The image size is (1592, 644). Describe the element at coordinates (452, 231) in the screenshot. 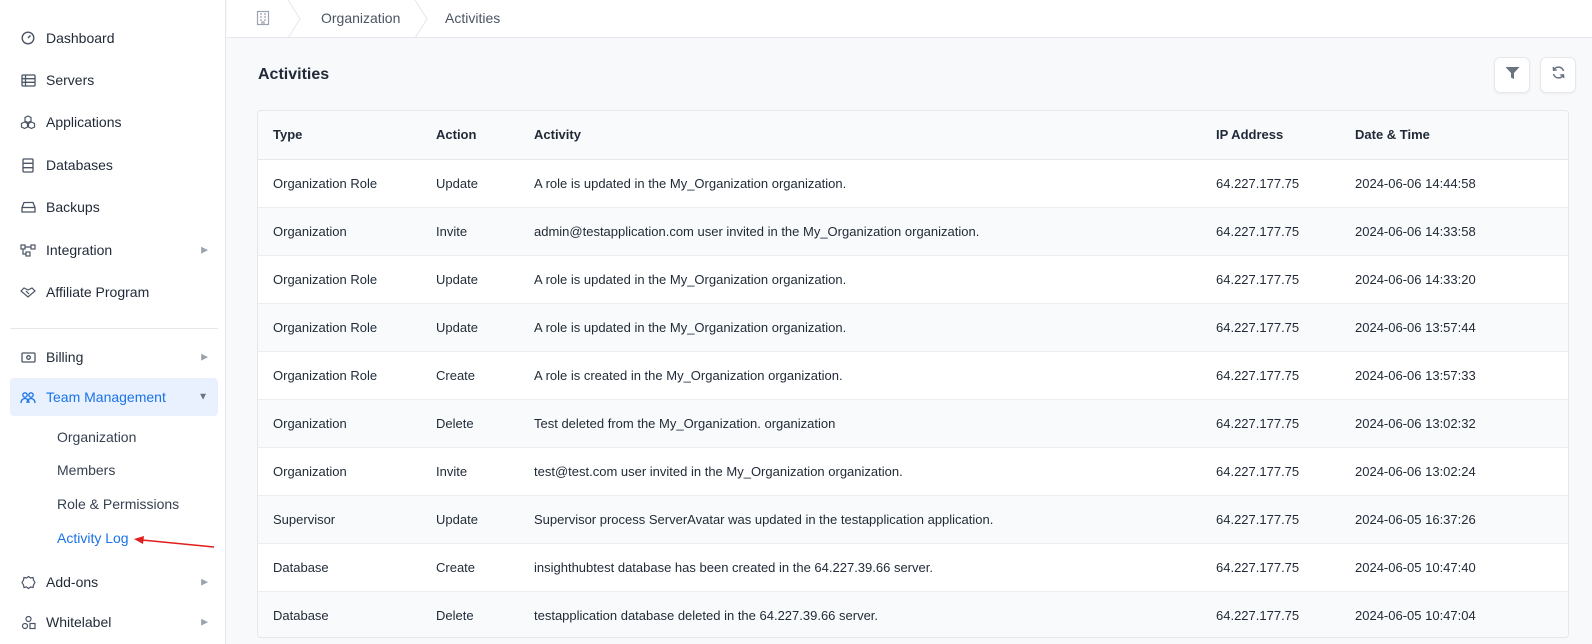

I see `cell-action: Invite` at that location.